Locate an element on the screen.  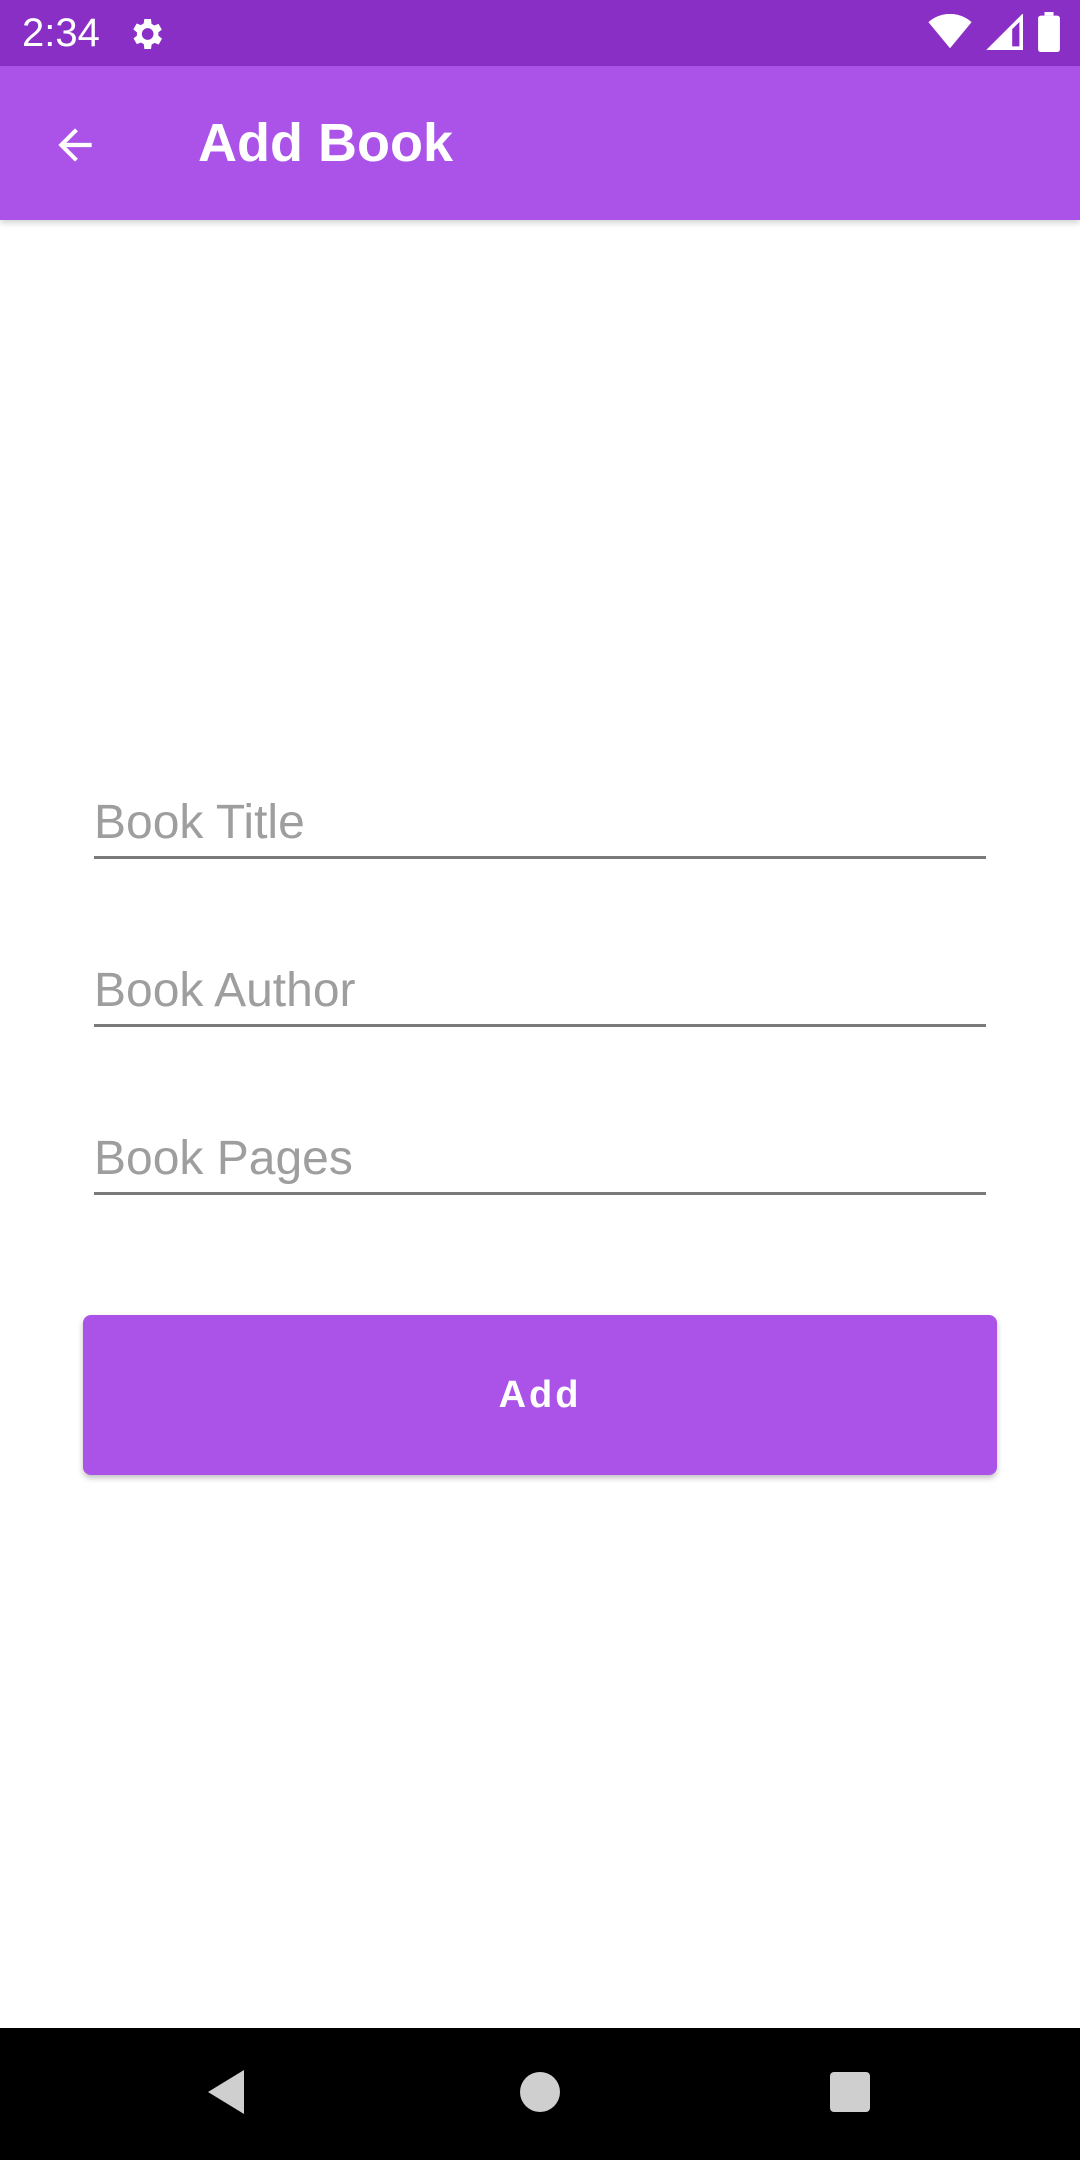
status-bar: 2:34 is located at coordinates (540, 33).